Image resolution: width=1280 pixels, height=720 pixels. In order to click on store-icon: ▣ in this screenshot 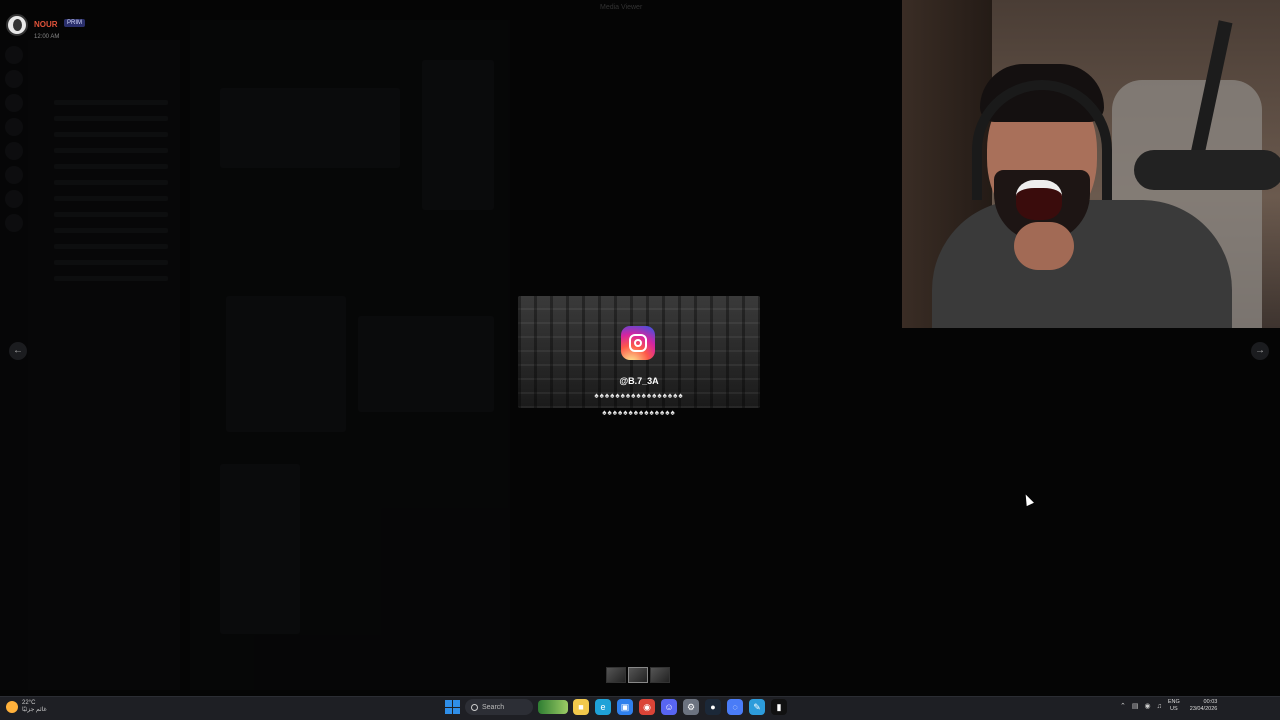, I will do `click(625, 707)`.